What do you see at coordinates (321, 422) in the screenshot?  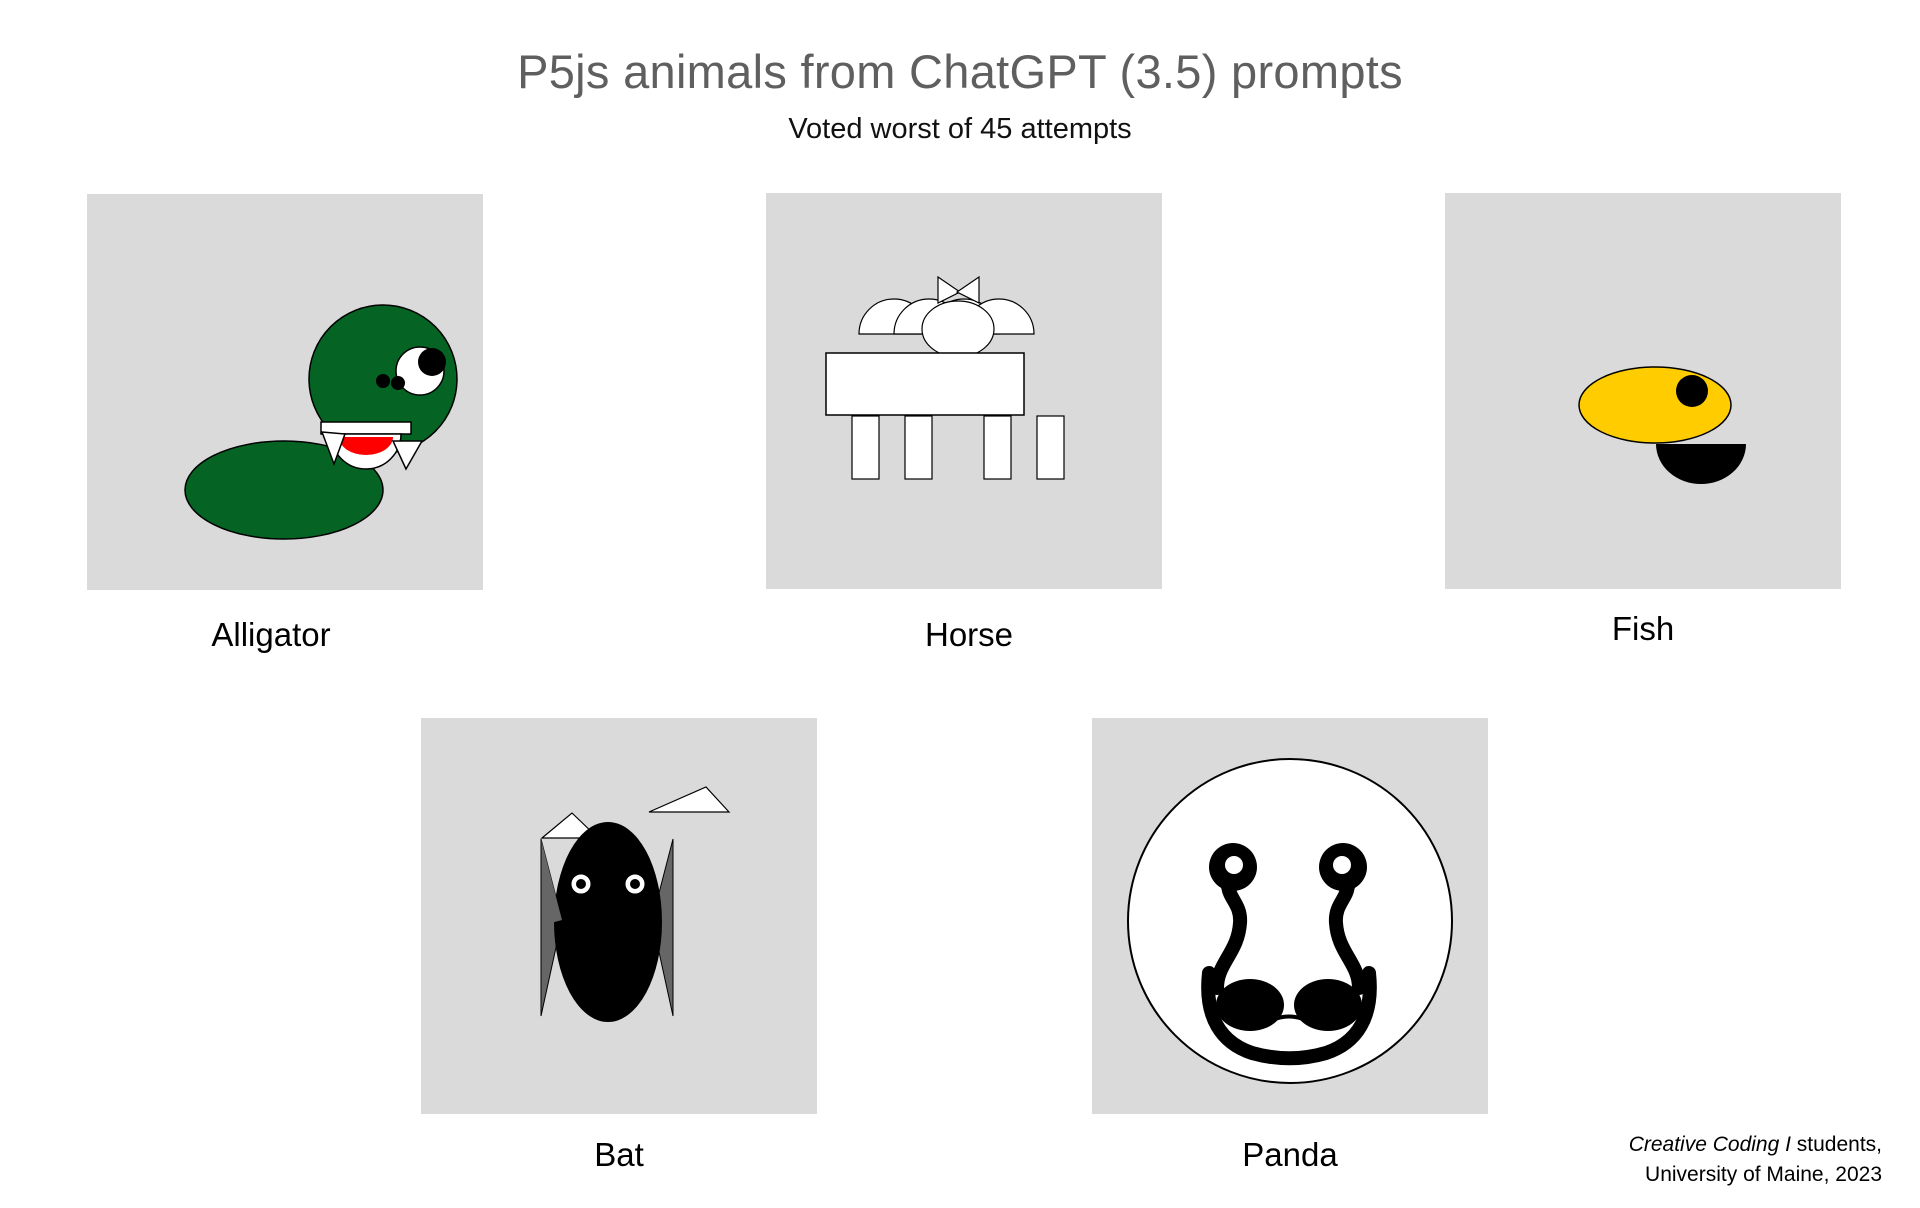 I see `alligator-drawing-icon` at bounding box center [321, 422].